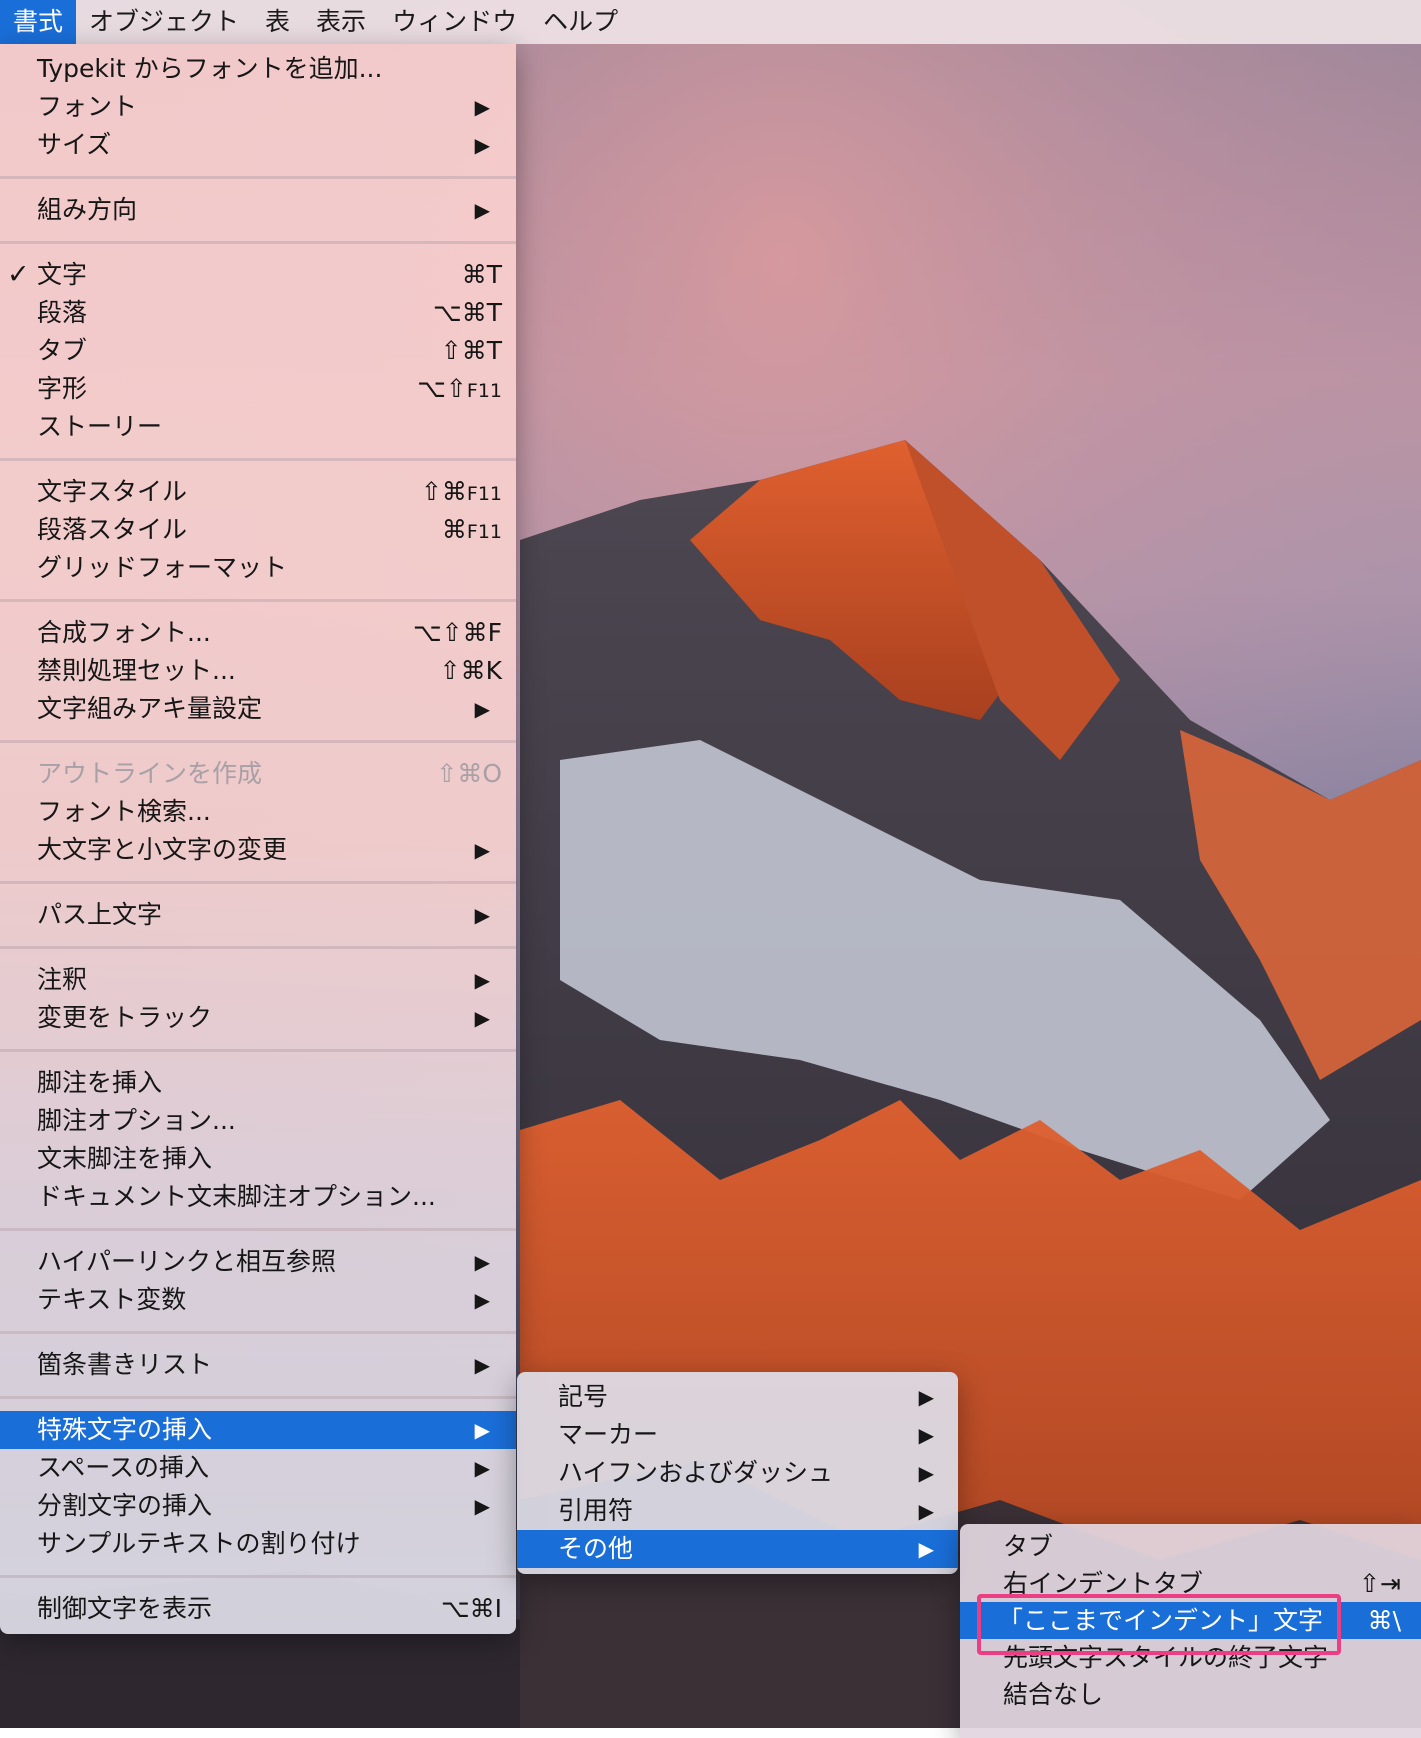  Describe the element at coordinates (162, 849) in the screenshot. I see `menu-item-label: 大文字と小文字の変更` at that location.